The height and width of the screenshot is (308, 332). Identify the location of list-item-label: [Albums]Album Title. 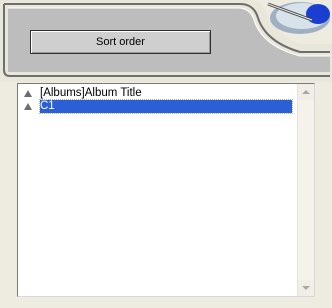
(91, 93).